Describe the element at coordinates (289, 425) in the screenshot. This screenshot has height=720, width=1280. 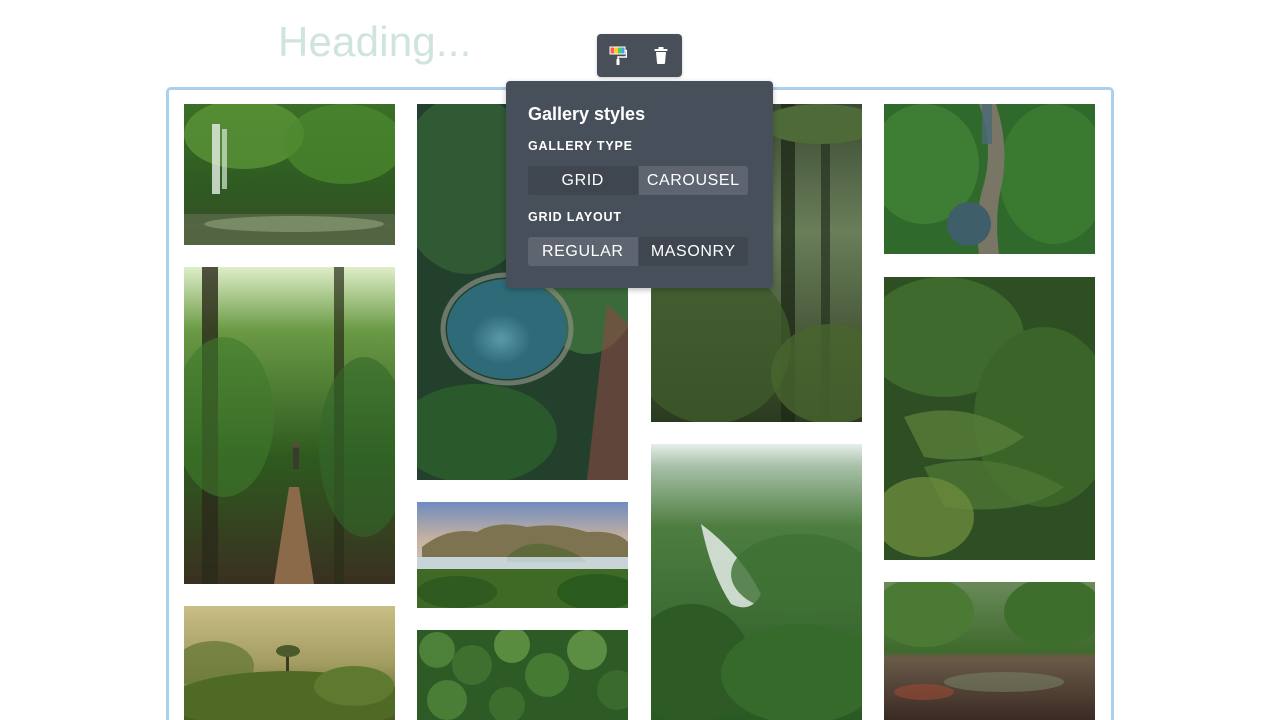
I see `gallery-image-forest-path` at that location.